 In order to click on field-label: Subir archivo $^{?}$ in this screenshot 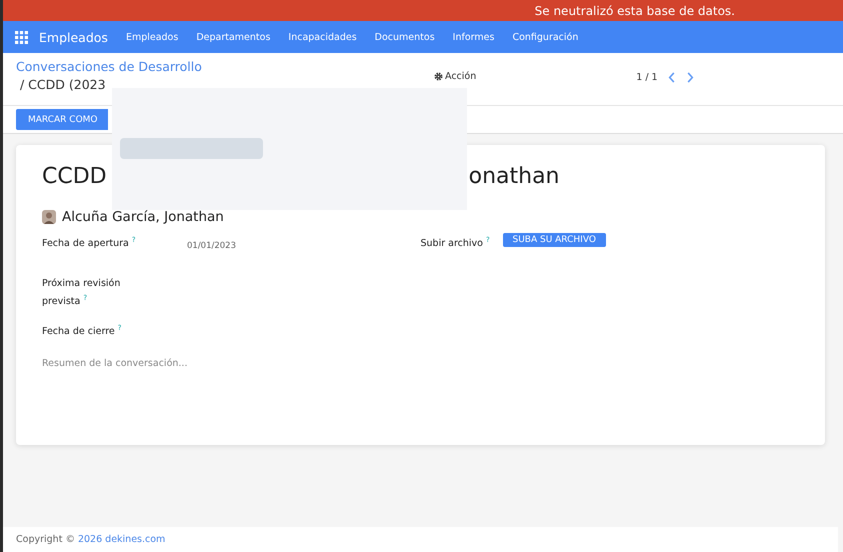, I will do `click(455, 243)`.